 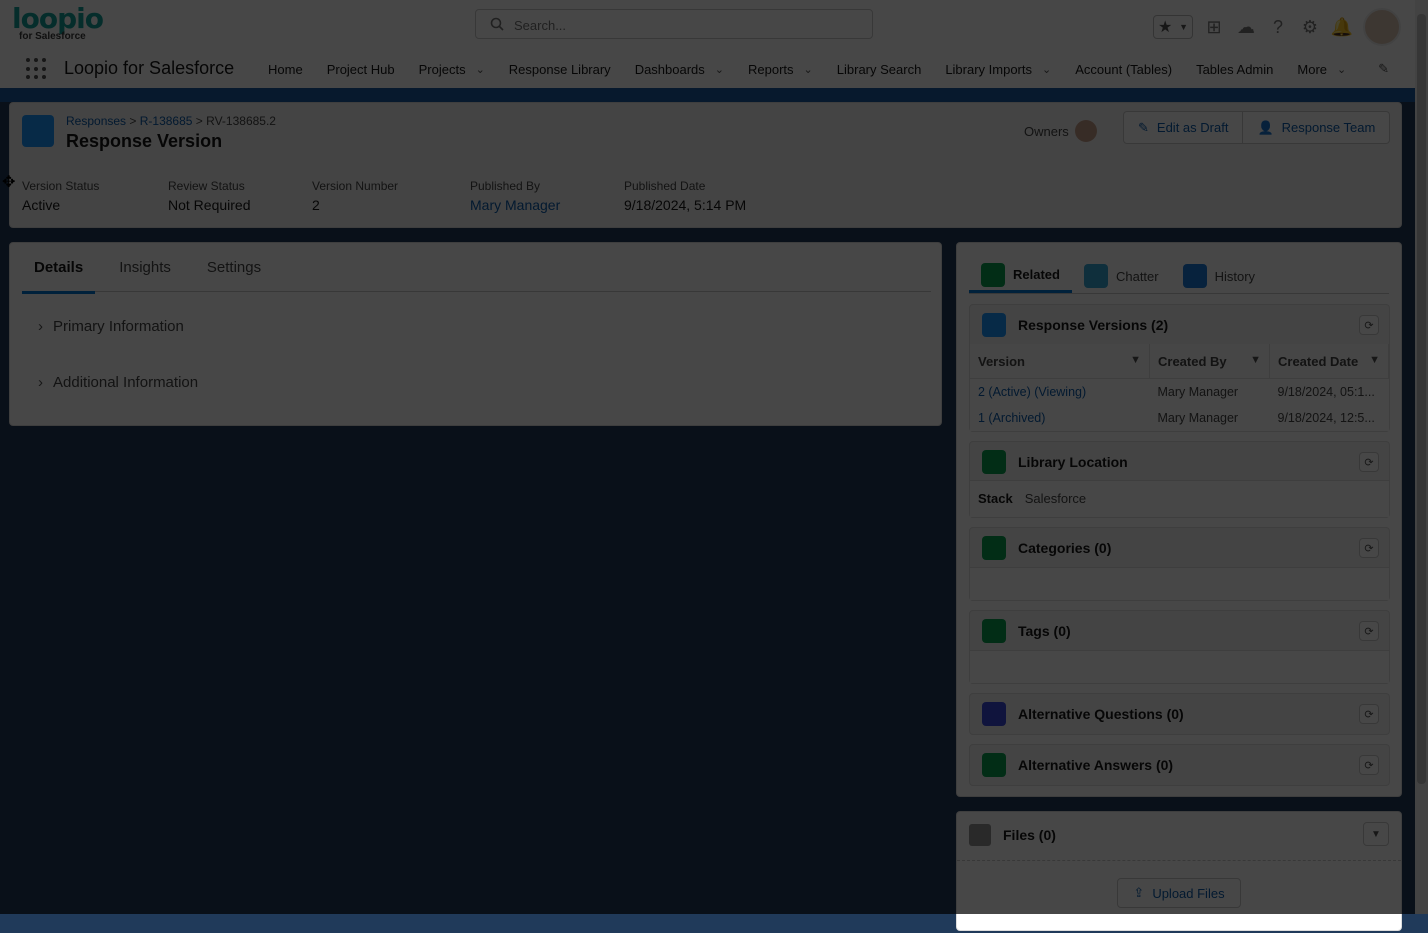 What do you see at coordinates (1194, 276) in the screenshot?
I see `history-clock-icon` at bounding box center [1194, 276].